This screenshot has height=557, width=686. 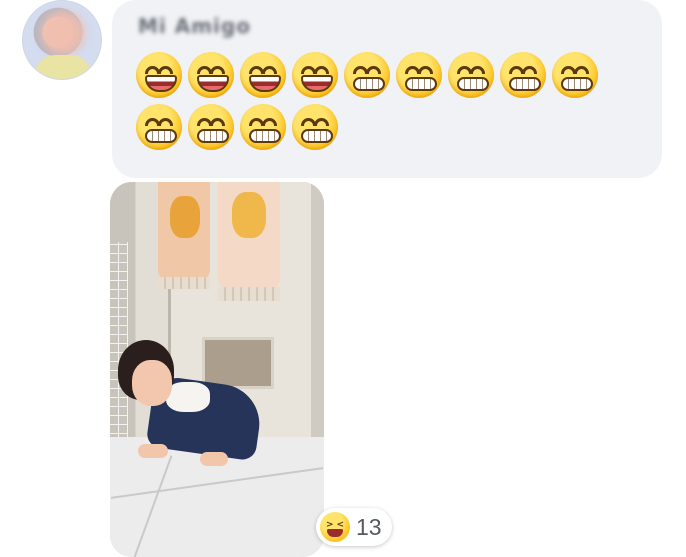 What do you see at coordinates (194, 26) in the screenshot?
I see `sender-name: Mi Amigo` at bounding box center [194, 26].